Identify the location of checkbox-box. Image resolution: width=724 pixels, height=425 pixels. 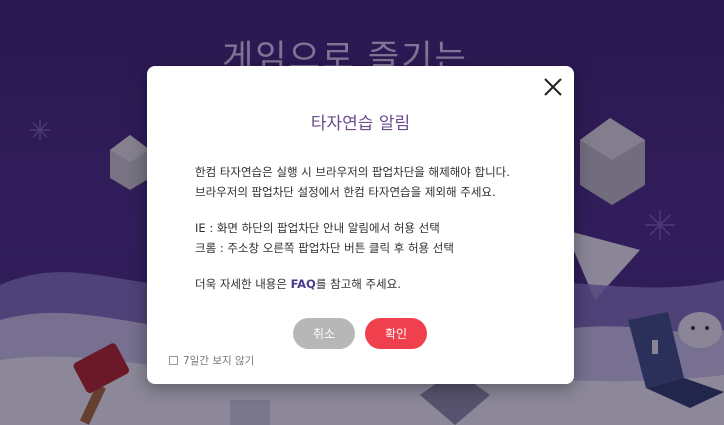
(173, 360).